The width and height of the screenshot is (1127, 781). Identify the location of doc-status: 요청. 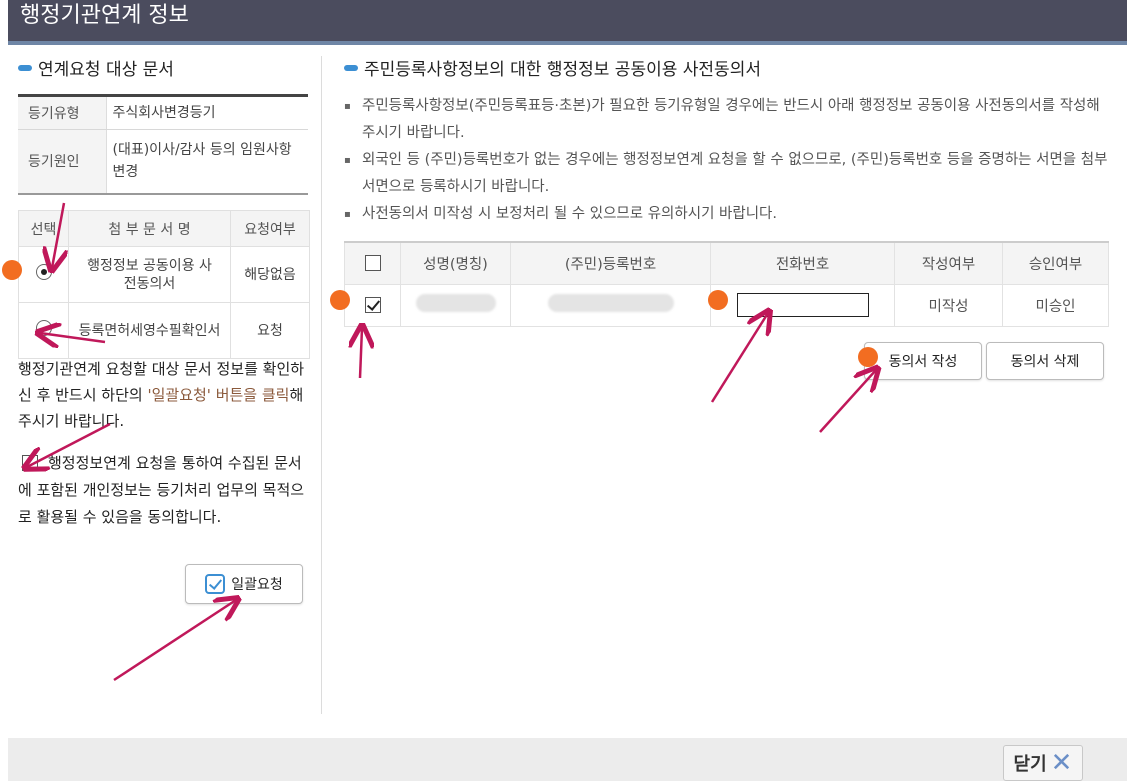
(270, 330).